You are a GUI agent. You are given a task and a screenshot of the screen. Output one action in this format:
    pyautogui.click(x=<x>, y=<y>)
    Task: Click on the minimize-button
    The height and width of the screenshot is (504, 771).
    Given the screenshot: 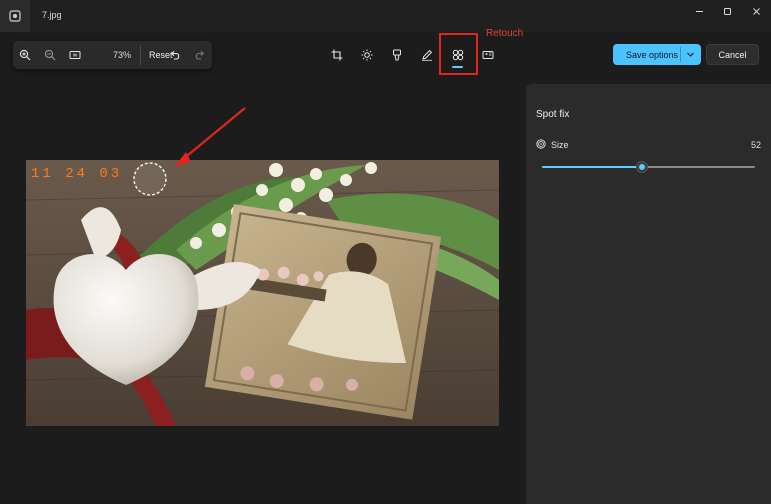 What is the action you would take?
    pyautogui.click(x=699, y=11)
    